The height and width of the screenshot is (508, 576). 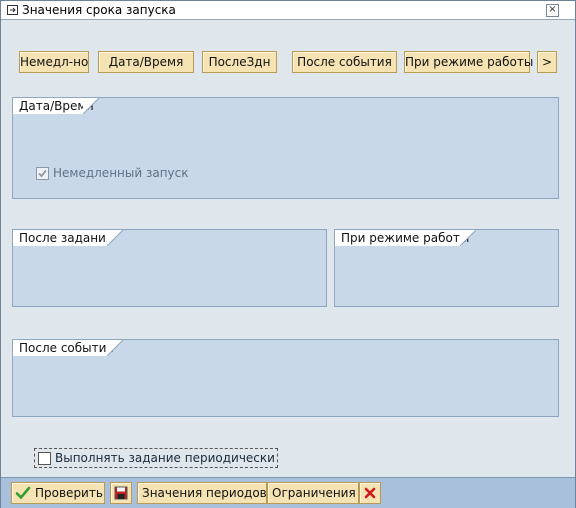 I want to click on group-after-event-title: После события, so click(x=68, y=348).